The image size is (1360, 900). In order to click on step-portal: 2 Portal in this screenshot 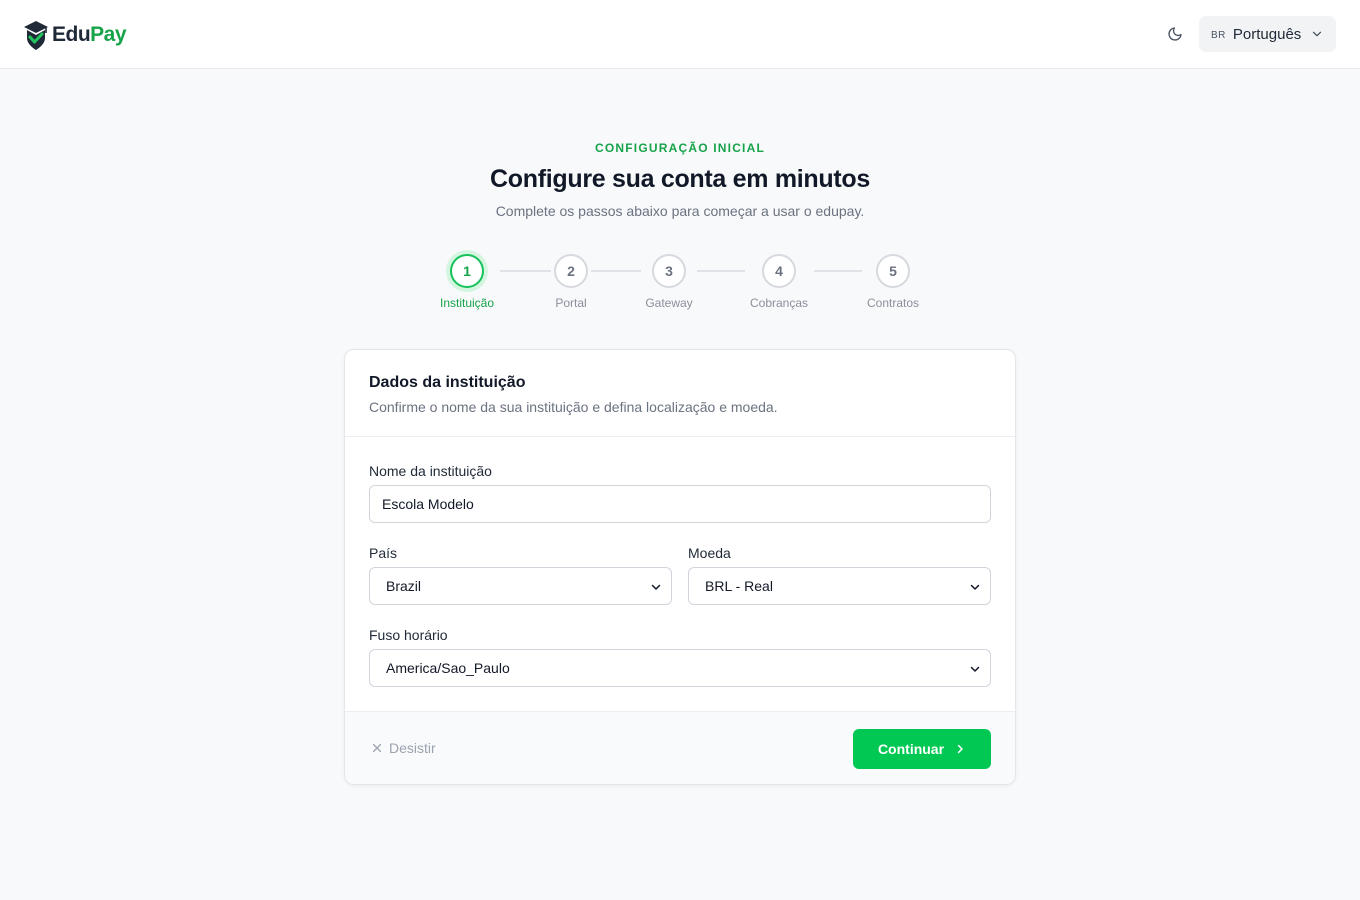, I will do `click(571, 282)`.